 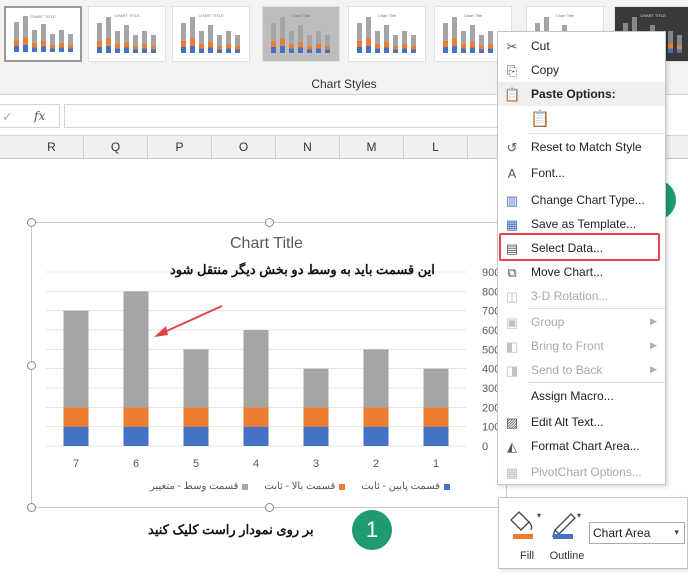 What do you see at coordinates (581, 371) in the screenshot?
I see `menu-item-send-back: ◨ Send to Back ▶` at bounding box center [581, 371].